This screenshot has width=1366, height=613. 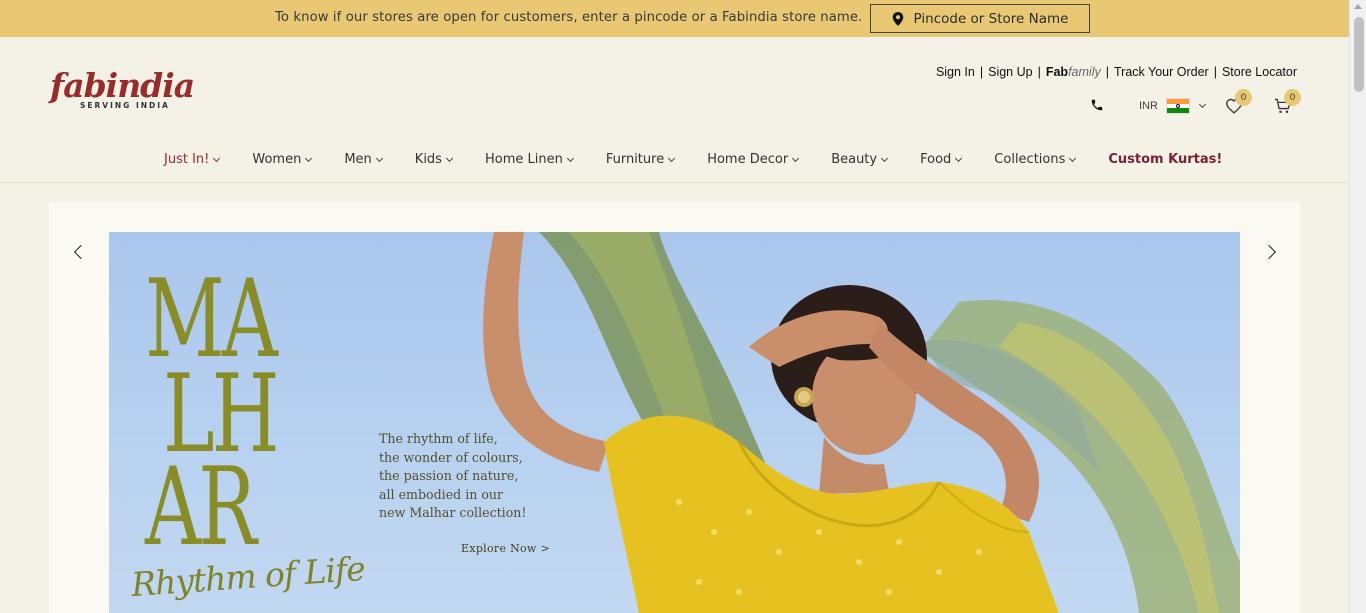 What do you see at coordinates (854, 159) in the screenshot?
I see `nav-label: Beauty` at bounding box center [854, 159].